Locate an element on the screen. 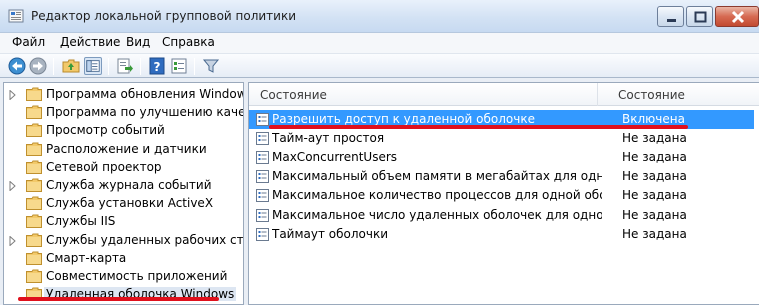 The image size is (759, 305). tree-item: Сетевой проектор is located at coordinates (123, 167).